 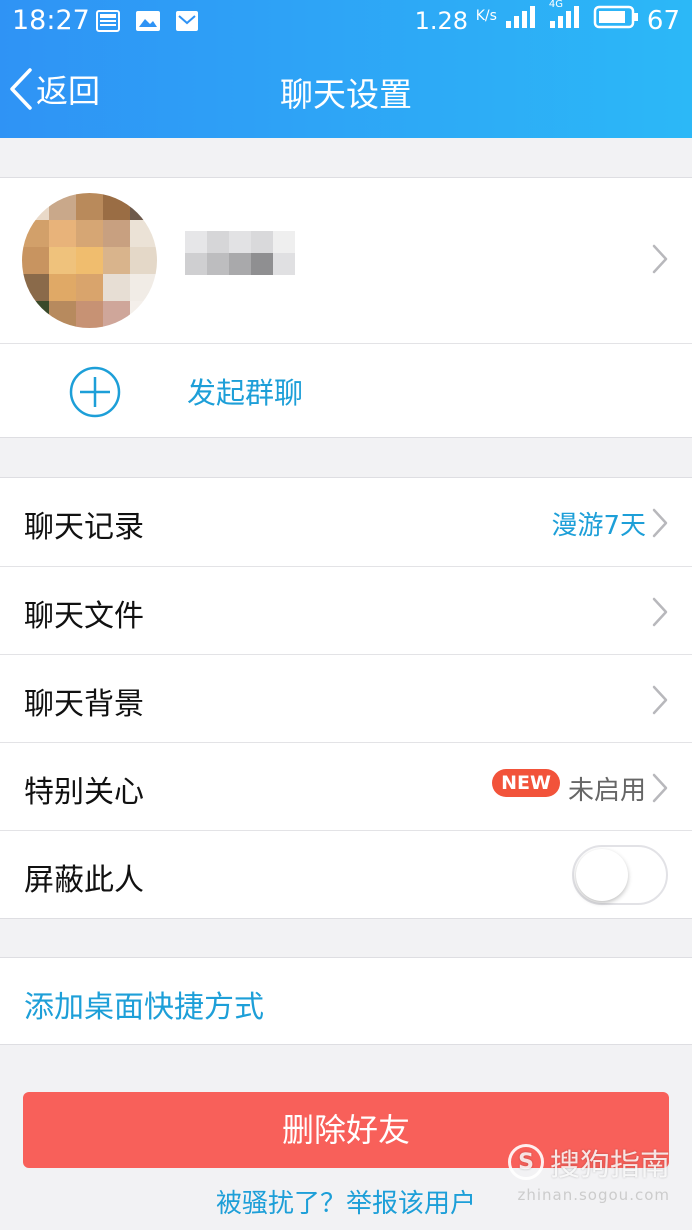 What do you see at coordinates (616, 20) in the screenshot?
I see `battery-icon` at bounding box center [616, 20].